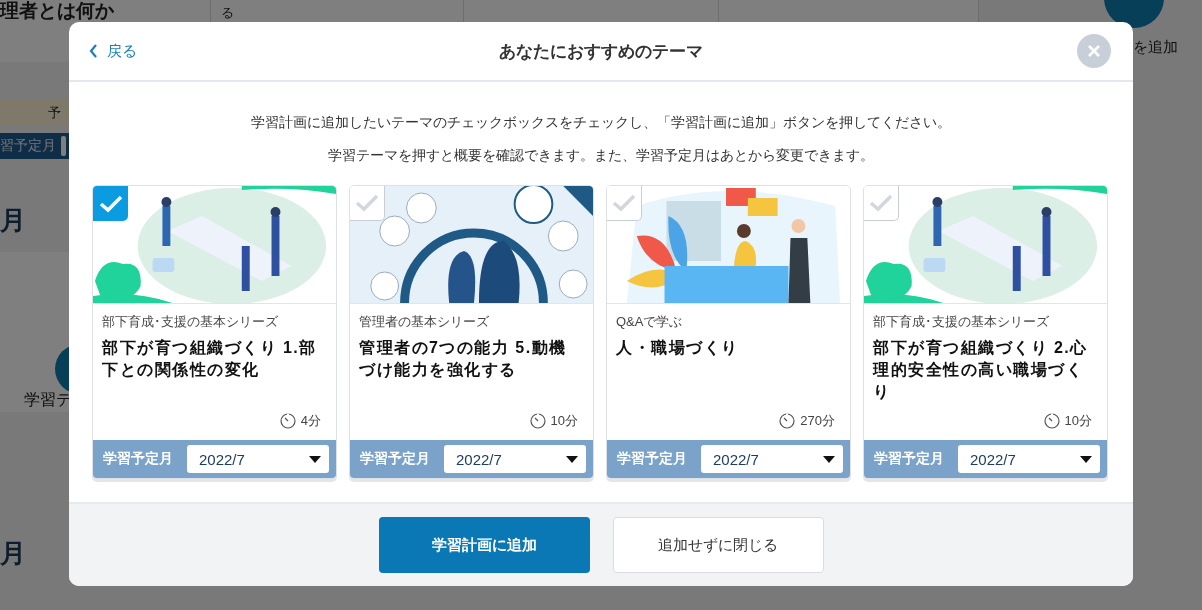  Describe the element at coordinates (728, 348) in the screenshot. I see `theme-title: 人・職場づくり` at that location.